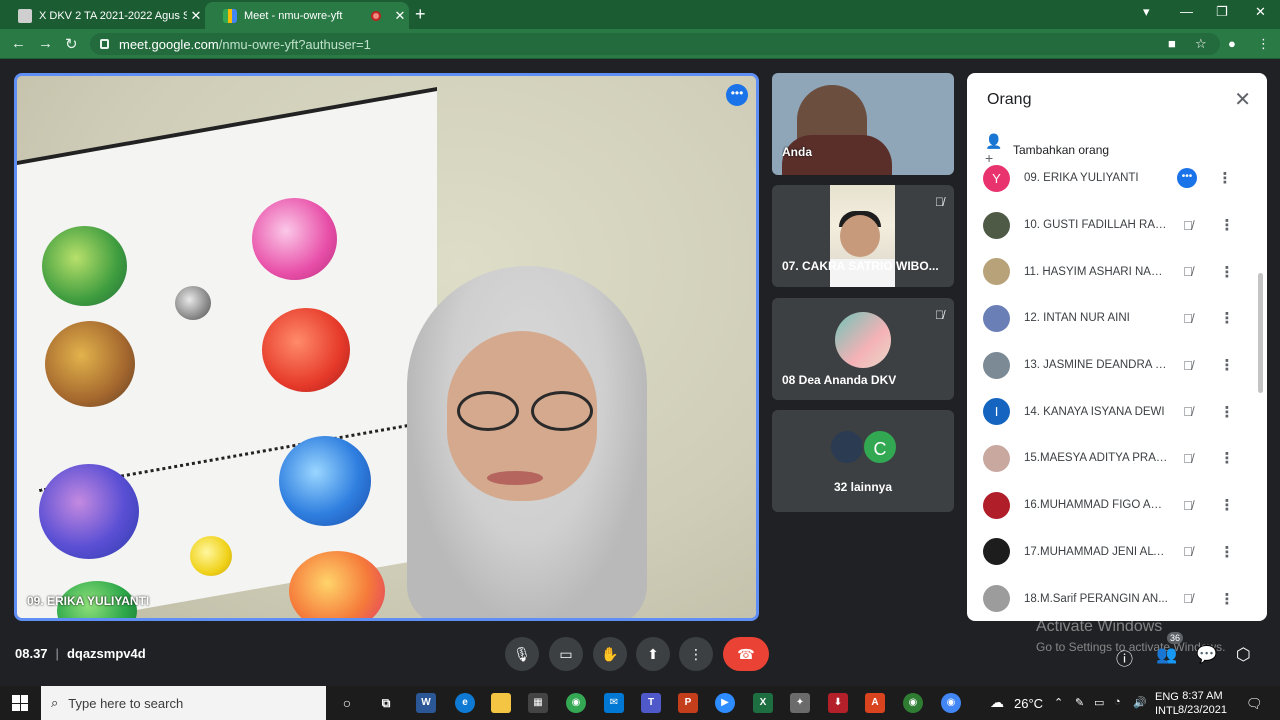 The image size is (1280, 720). I want to click on close-window-button: ✕, so click(1260, 12).